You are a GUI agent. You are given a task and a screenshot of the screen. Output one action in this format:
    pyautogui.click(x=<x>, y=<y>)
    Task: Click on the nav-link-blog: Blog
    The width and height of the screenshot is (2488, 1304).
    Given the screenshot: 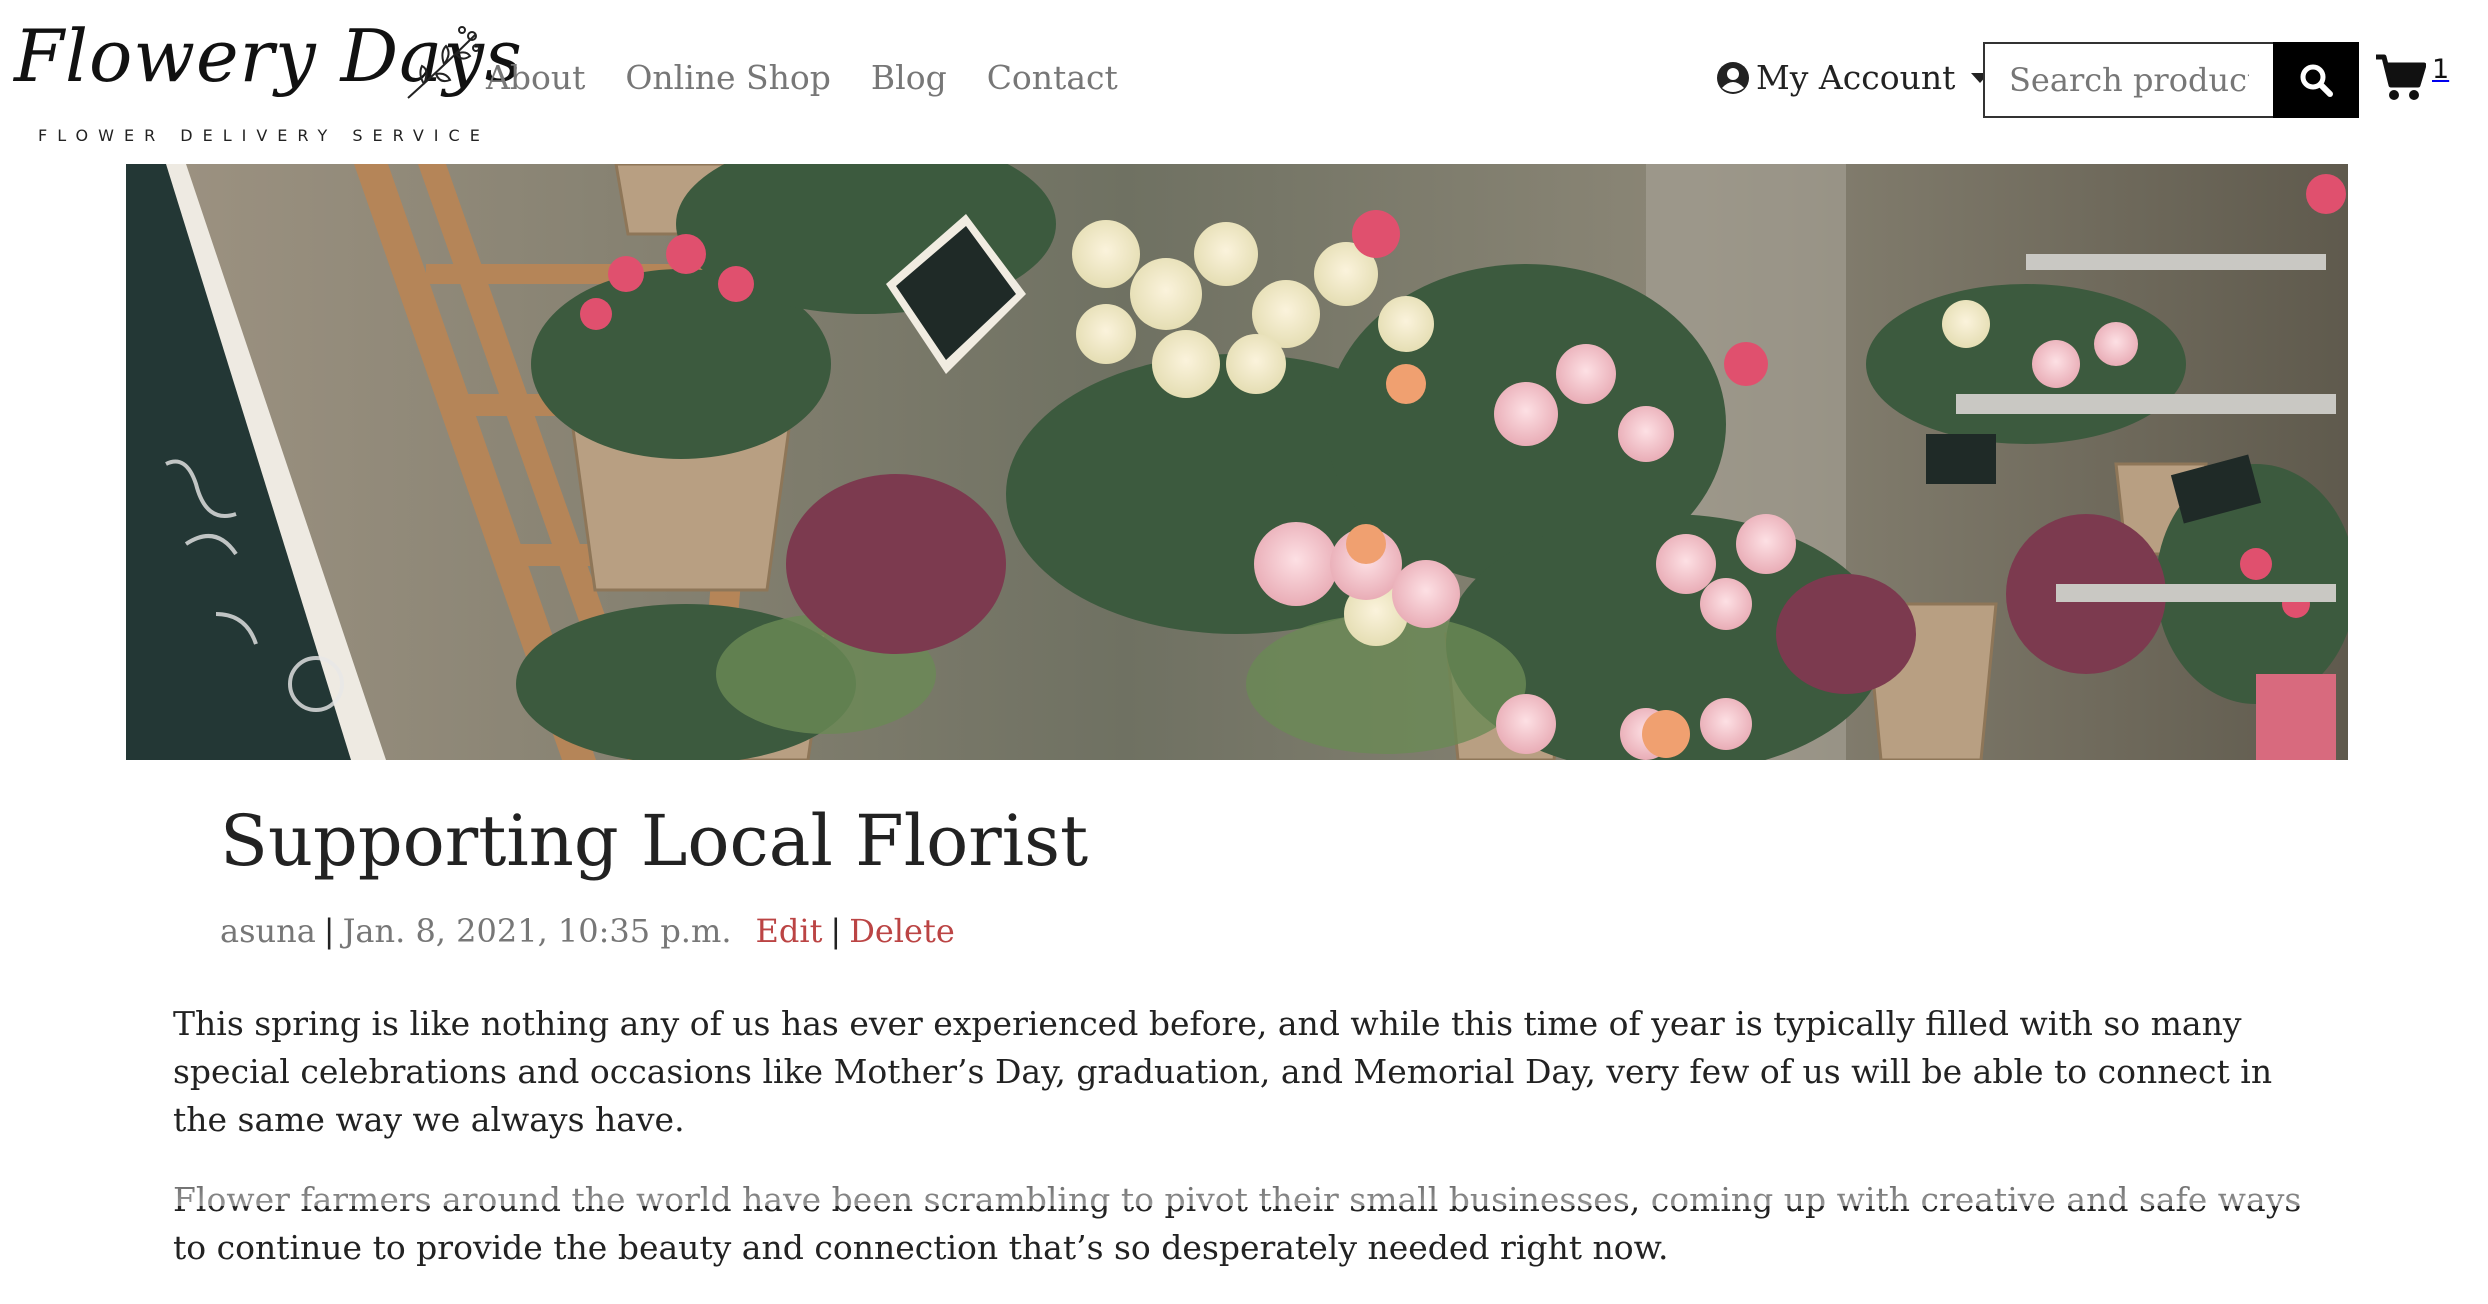 What is the action you would take?
    pyautogui.click(x=909, y=78)
    